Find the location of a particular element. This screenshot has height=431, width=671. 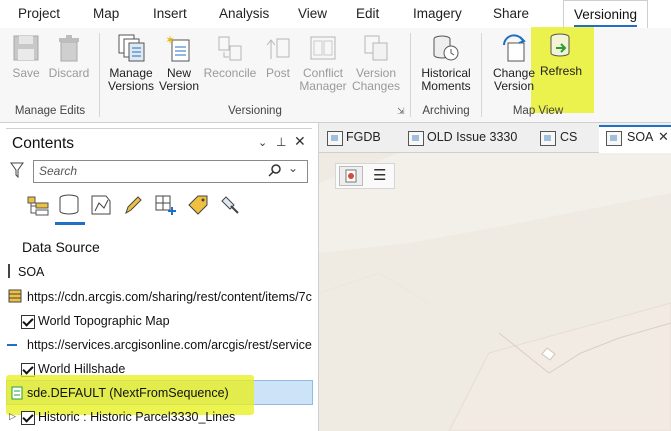

historical-moments-button: Historical Moments is located at coordinates (446, 63).